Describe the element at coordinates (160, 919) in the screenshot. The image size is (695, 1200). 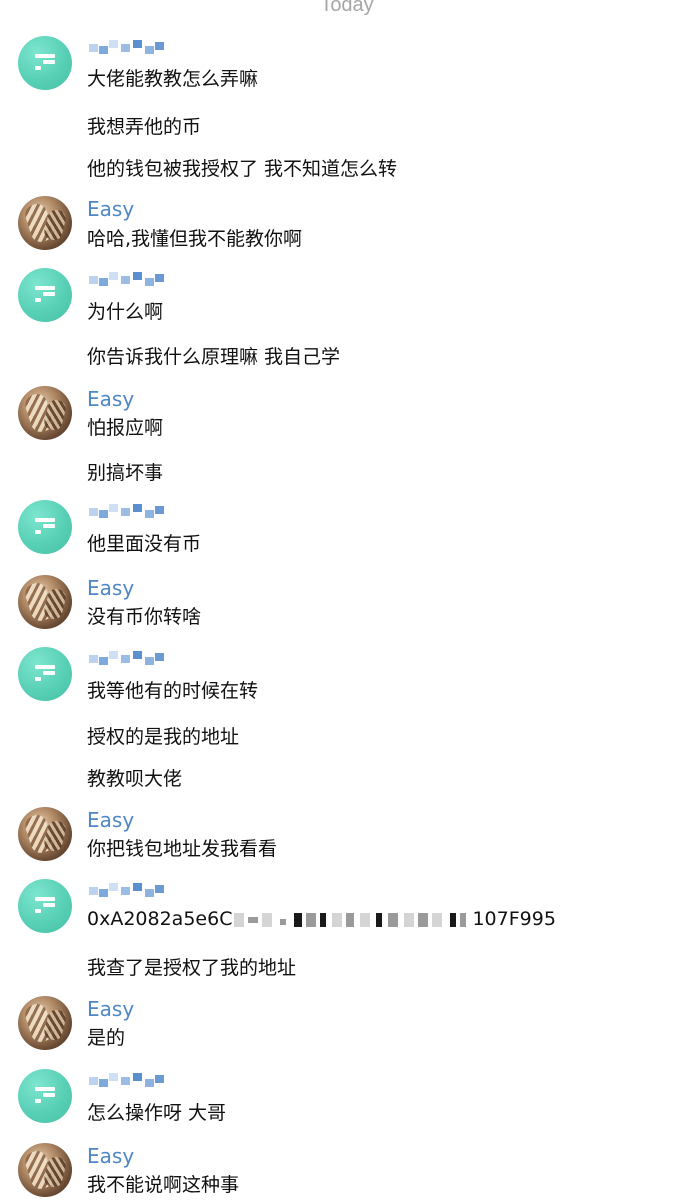
I see `address-prefix: 0xA2082a5e6C` at that location.